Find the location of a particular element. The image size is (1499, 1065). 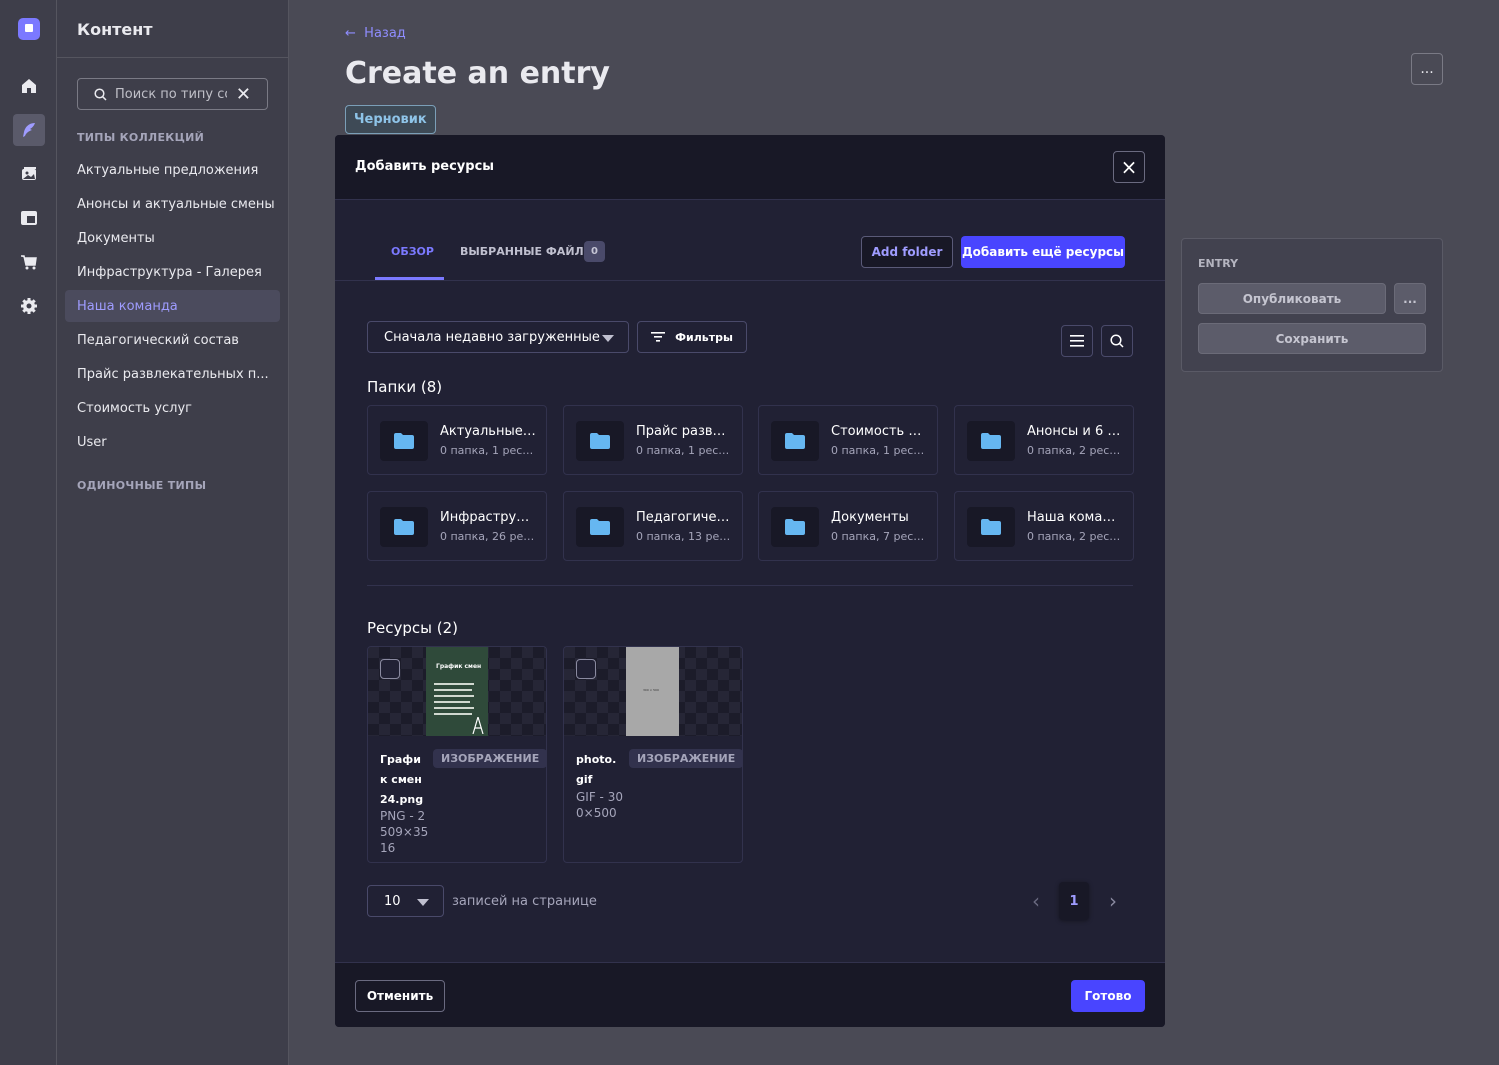

page-size-select: 10 is located at coordinates (405, 901).